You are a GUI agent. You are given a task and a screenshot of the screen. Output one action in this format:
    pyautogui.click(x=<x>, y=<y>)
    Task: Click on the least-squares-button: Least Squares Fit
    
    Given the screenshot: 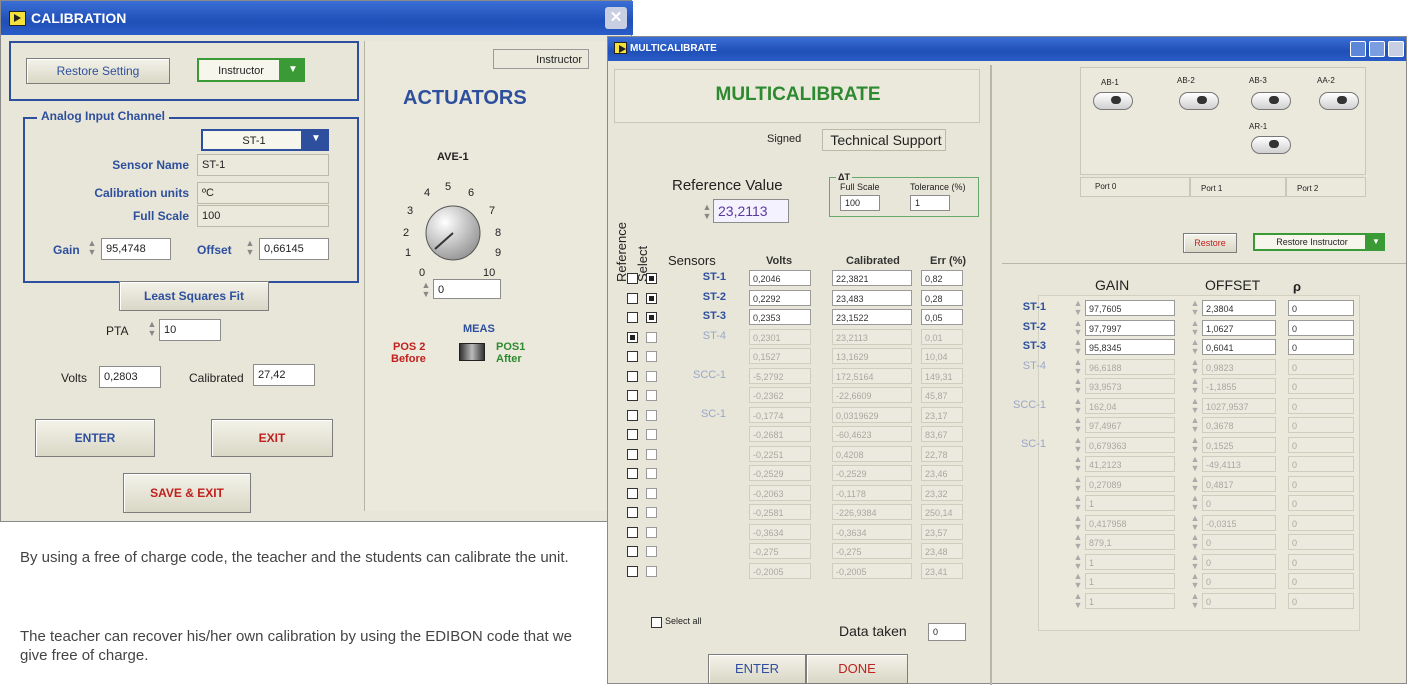 What is the action you would take?
    pyautogui.click(x=194, y=296)
    